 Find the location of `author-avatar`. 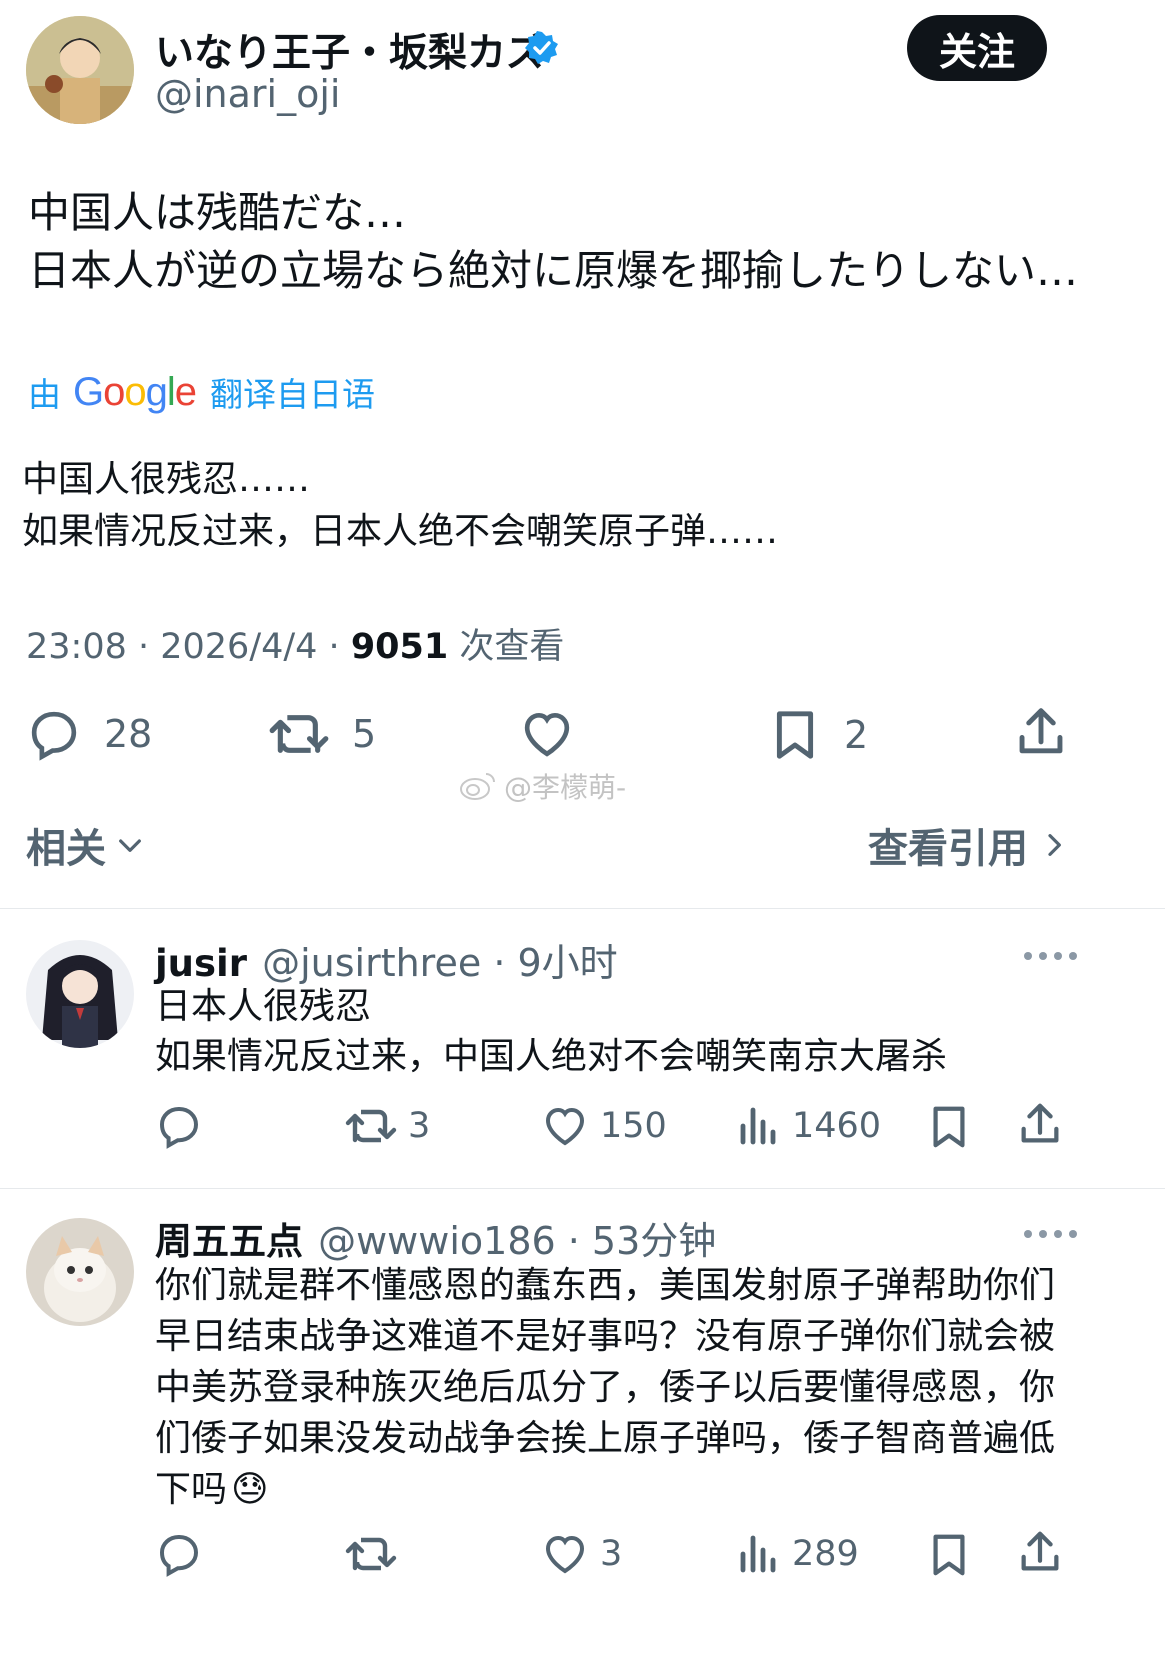

author-avatar is located at coordinates (80, 70).